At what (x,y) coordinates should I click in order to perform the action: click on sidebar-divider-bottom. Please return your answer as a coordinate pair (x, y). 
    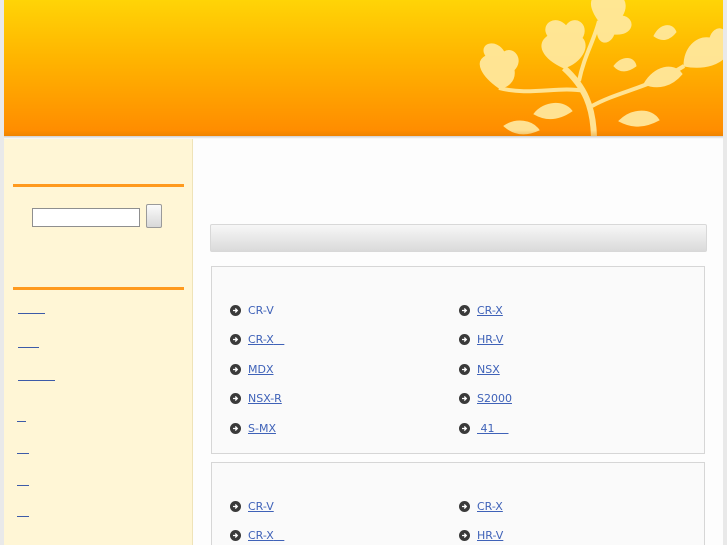
    Looking at the image, I should click on (98, 288).